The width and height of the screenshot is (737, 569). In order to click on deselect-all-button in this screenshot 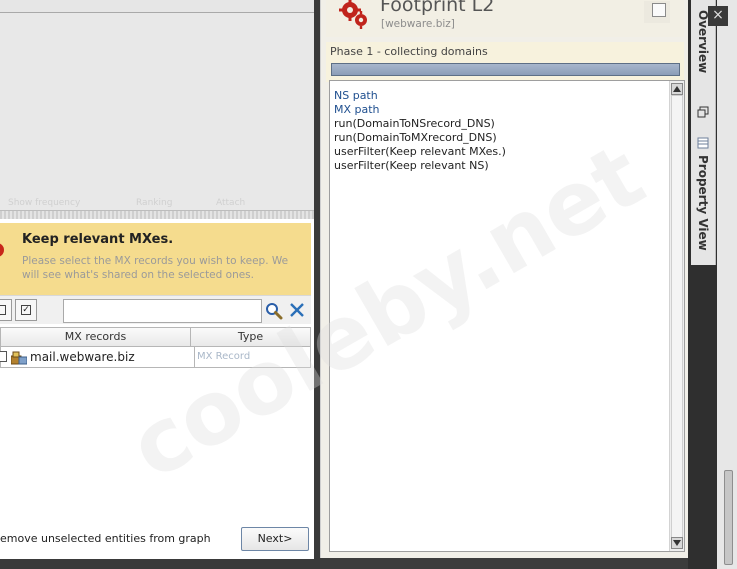, I will do `click(6, 310)`.